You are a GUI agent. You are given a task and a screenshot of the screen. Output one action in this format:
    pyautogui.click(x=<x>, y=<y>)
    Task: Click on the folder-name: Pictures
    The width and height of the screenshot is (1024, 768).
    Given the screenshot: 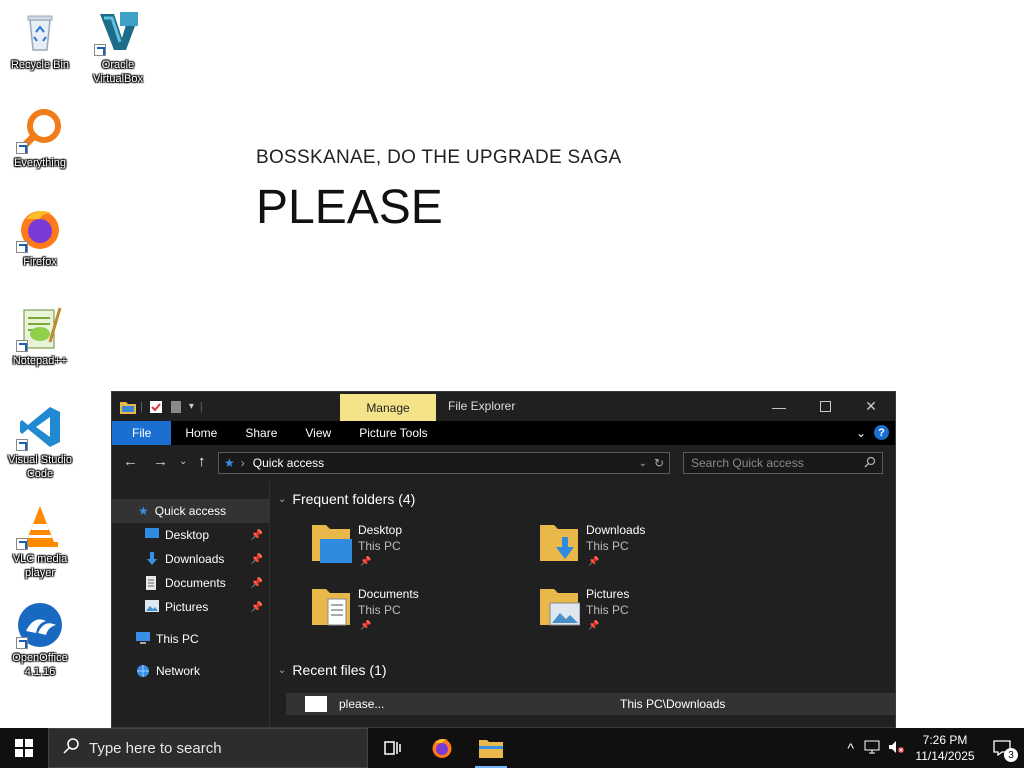 What is the action you would take?
    pyautogui.click(x=608, y=594)
    